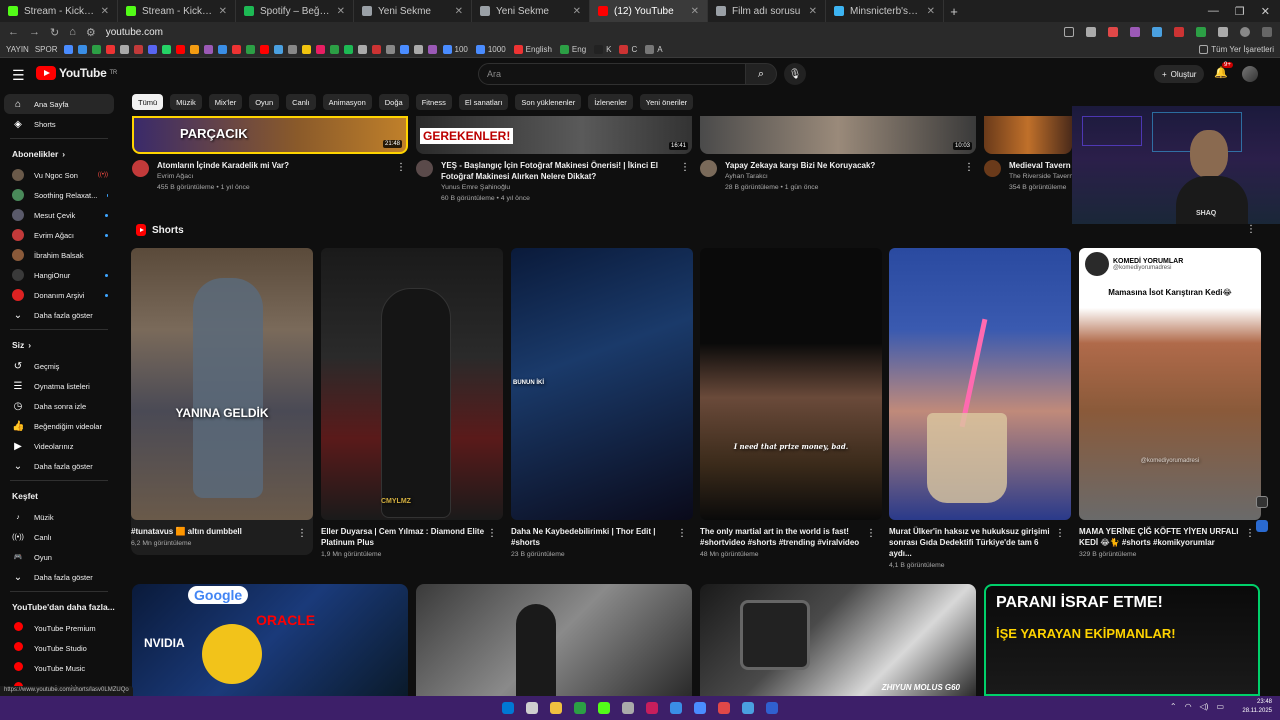 The height and width of the screenshot is (720, 1280). What do you see at coordinates (270, 135) in the screenshot?
I see `video-thumbnail: PARÇACIK 21:48` at bounding box center [270, 135].